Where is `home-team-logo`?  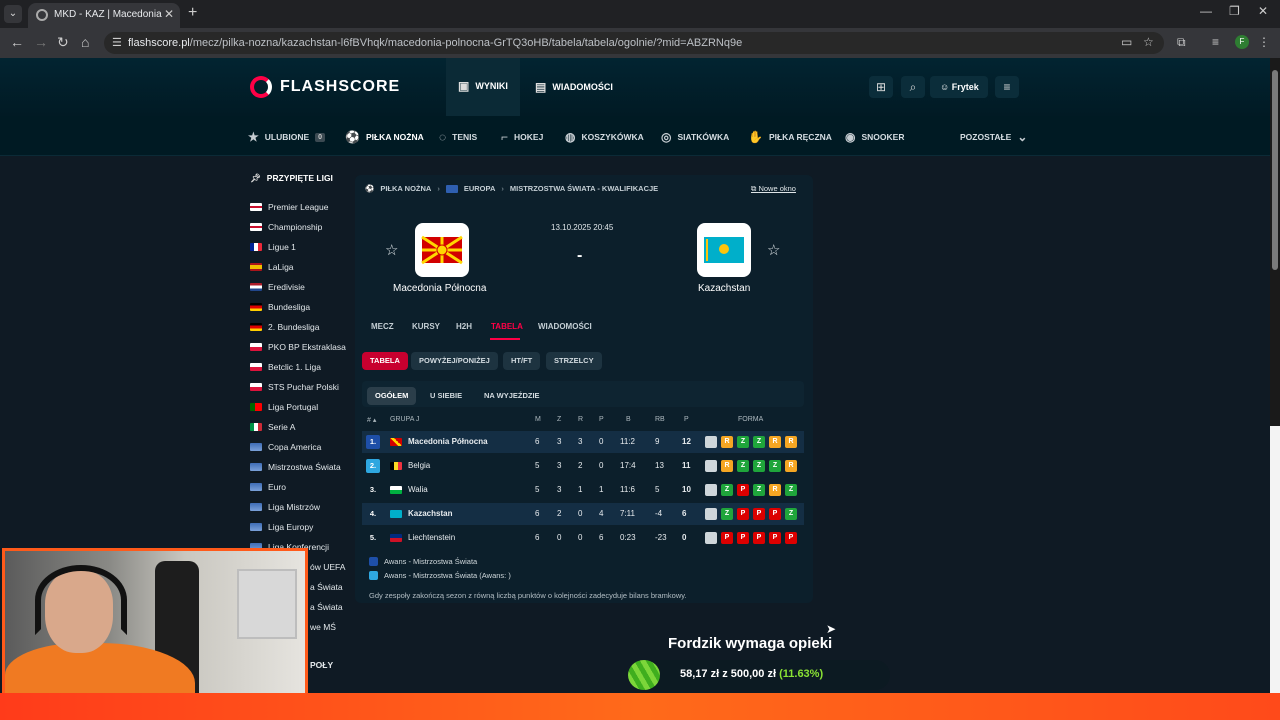
home-team-logo is located at coordinates (442, 250).